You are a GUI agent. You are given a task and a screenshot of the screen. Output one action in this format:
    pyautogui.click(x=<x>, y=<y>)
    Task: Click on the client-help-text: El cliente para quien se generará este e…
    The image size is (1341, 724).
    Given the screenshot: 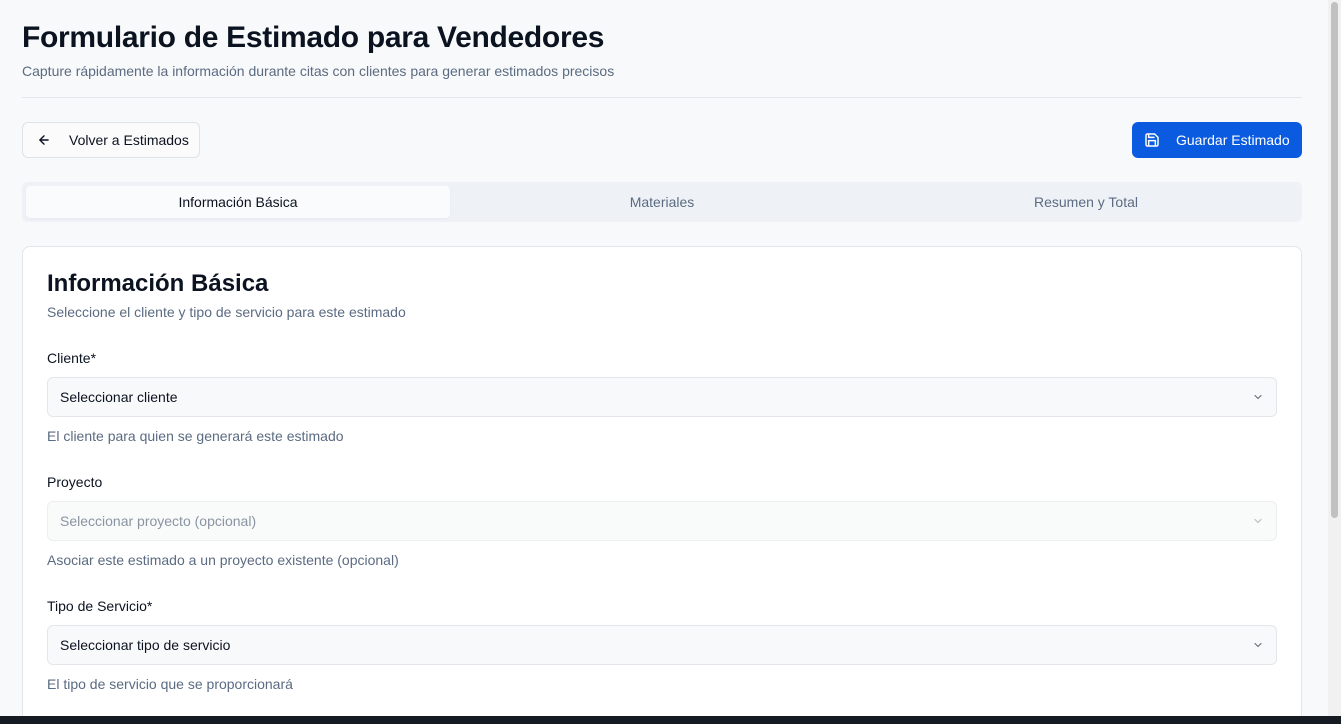 What is the action you would take?
    pyautogui.click(x=195, y=436)
    